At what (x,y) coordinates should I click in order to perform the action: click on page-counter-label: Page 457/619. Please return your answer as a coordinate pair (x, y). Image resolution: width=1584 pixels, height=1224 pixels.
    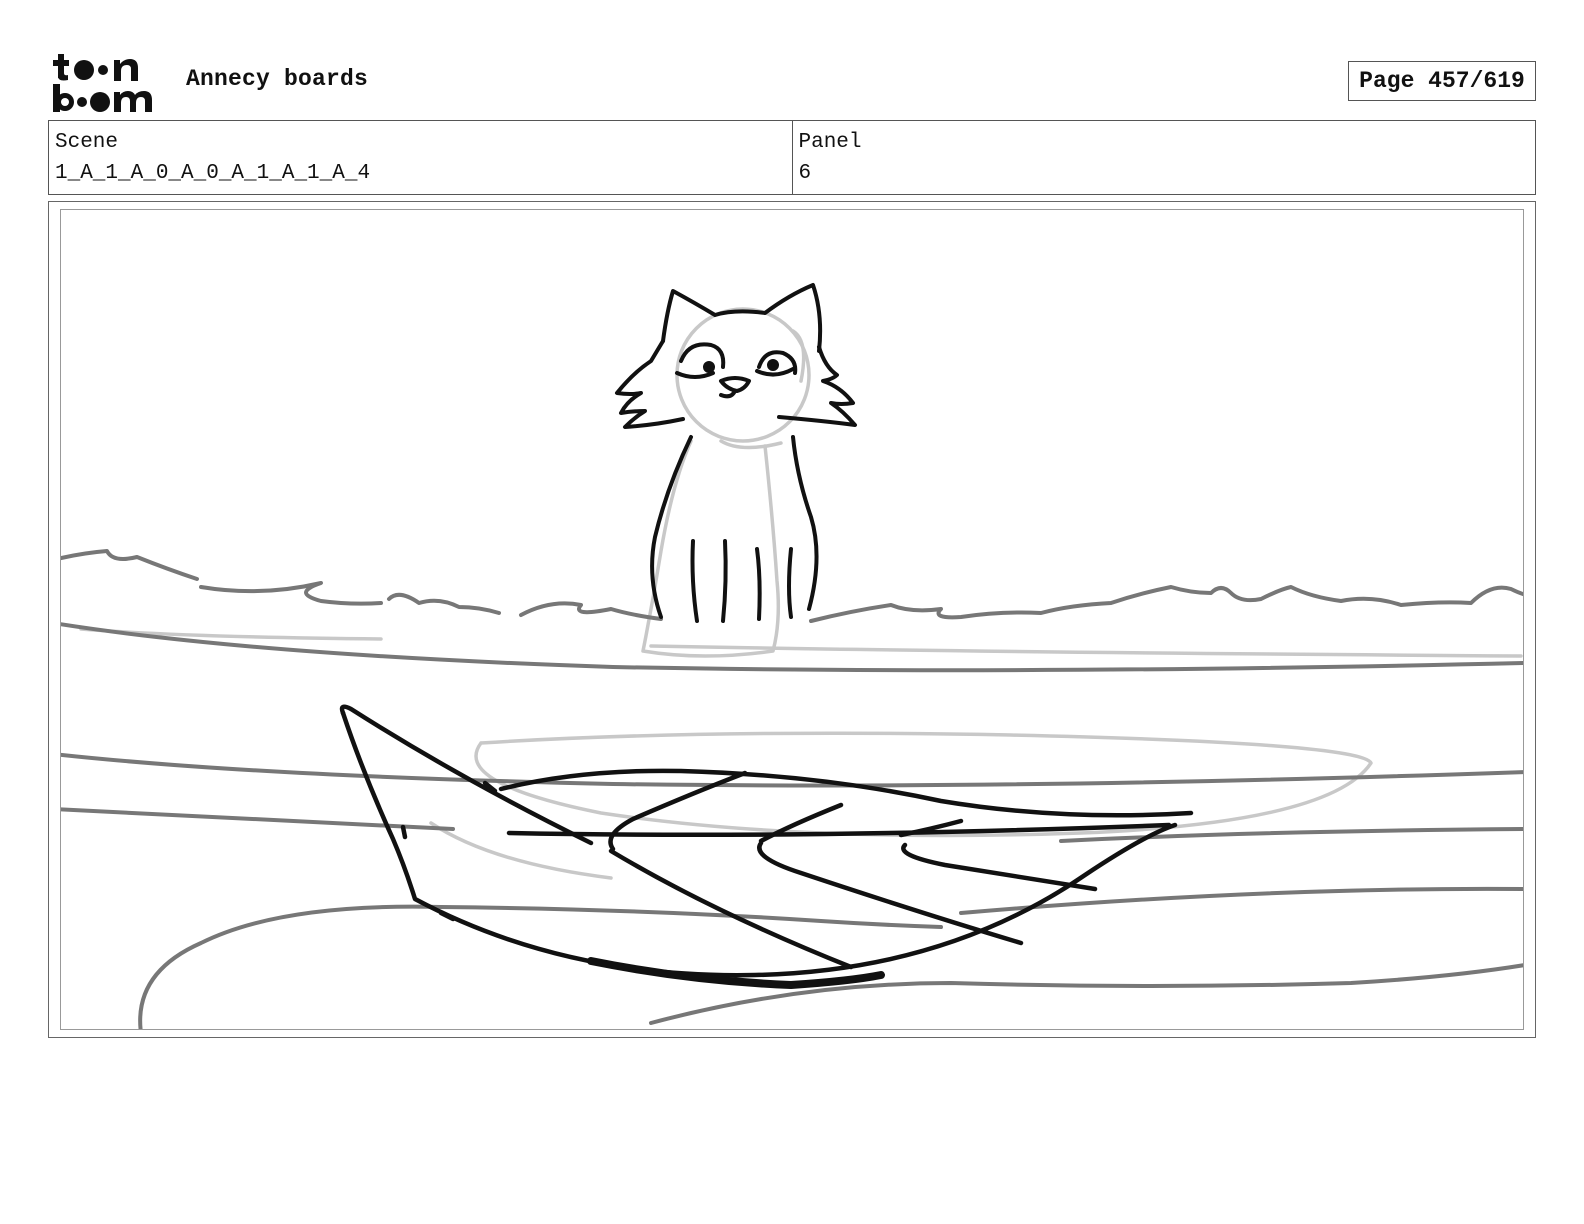
    Looking at the image, I should click on (1442, 81).